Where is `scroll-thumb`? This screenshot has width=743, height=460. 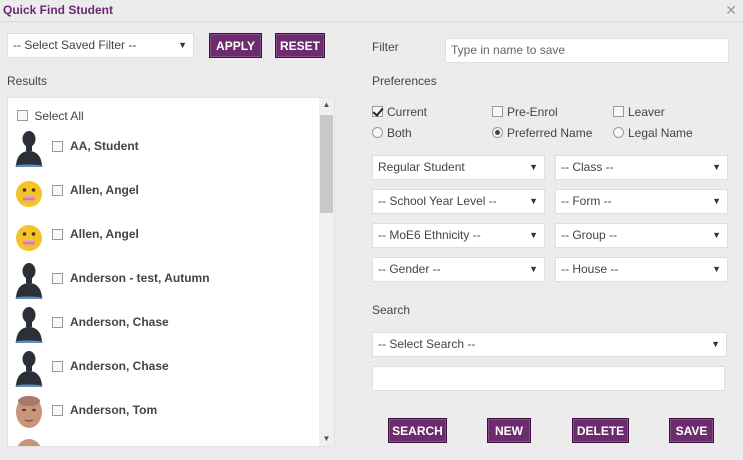 scroll-thumb is located at coordinates (326, 164).